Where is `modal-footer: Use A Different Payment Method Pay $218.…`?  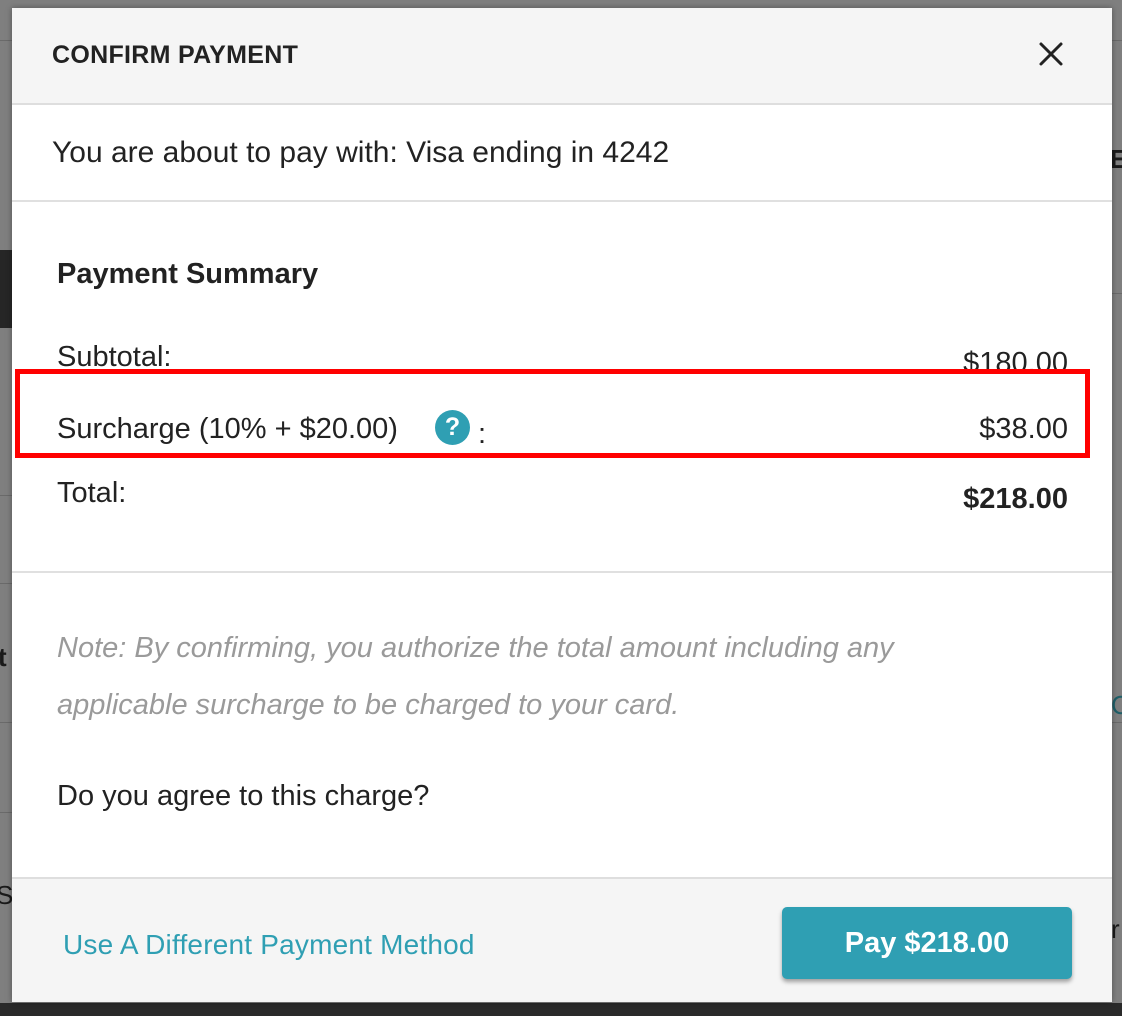
modal-footer: Use A Different Payment Method Pay $218.… is located at coordinates (562, 939).